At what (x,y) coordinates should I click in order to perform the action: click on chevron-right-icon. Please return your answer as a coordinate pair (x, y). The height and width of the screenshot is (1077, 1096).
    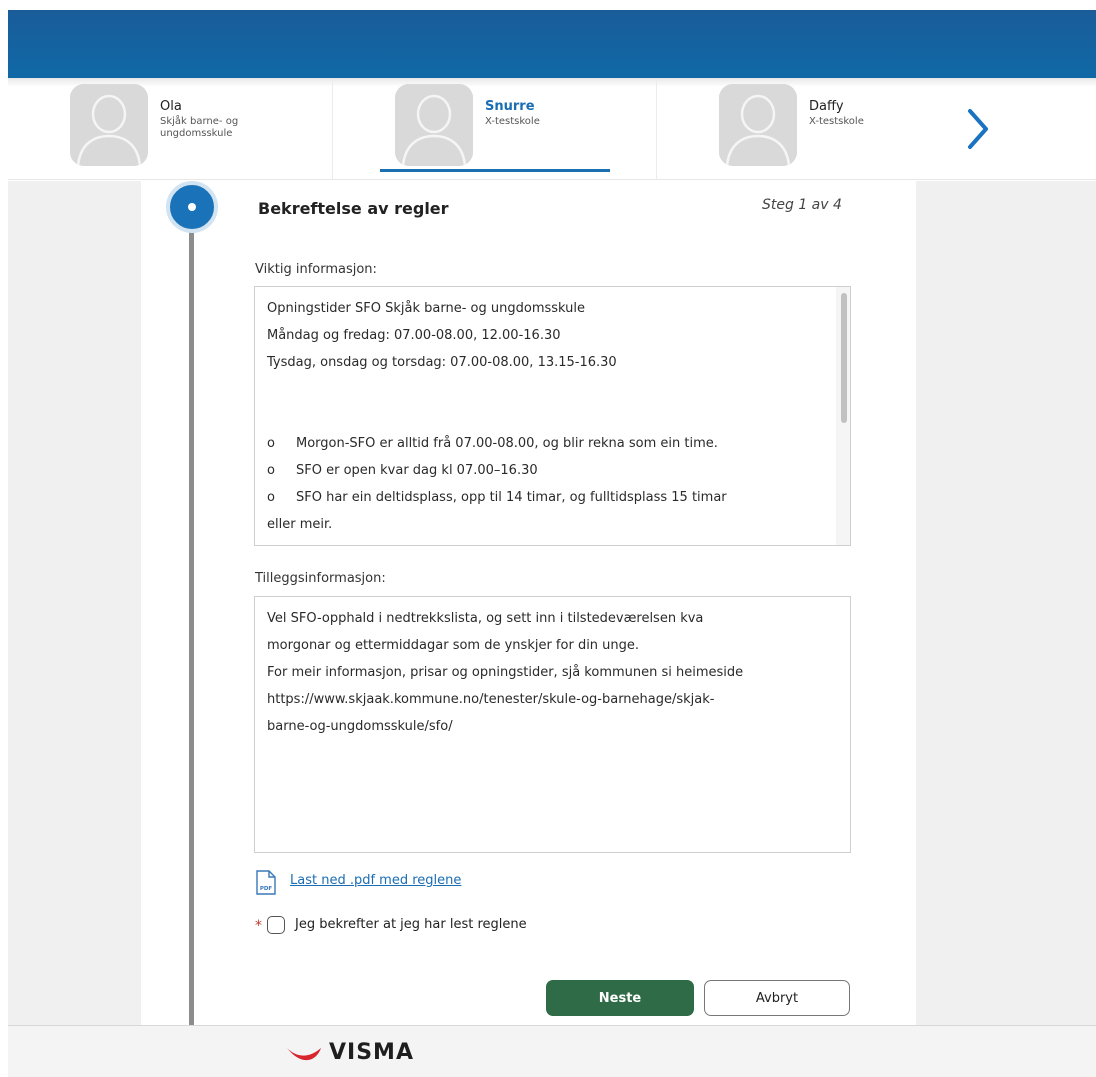
    Looking at the image, I should click on (978, 129).